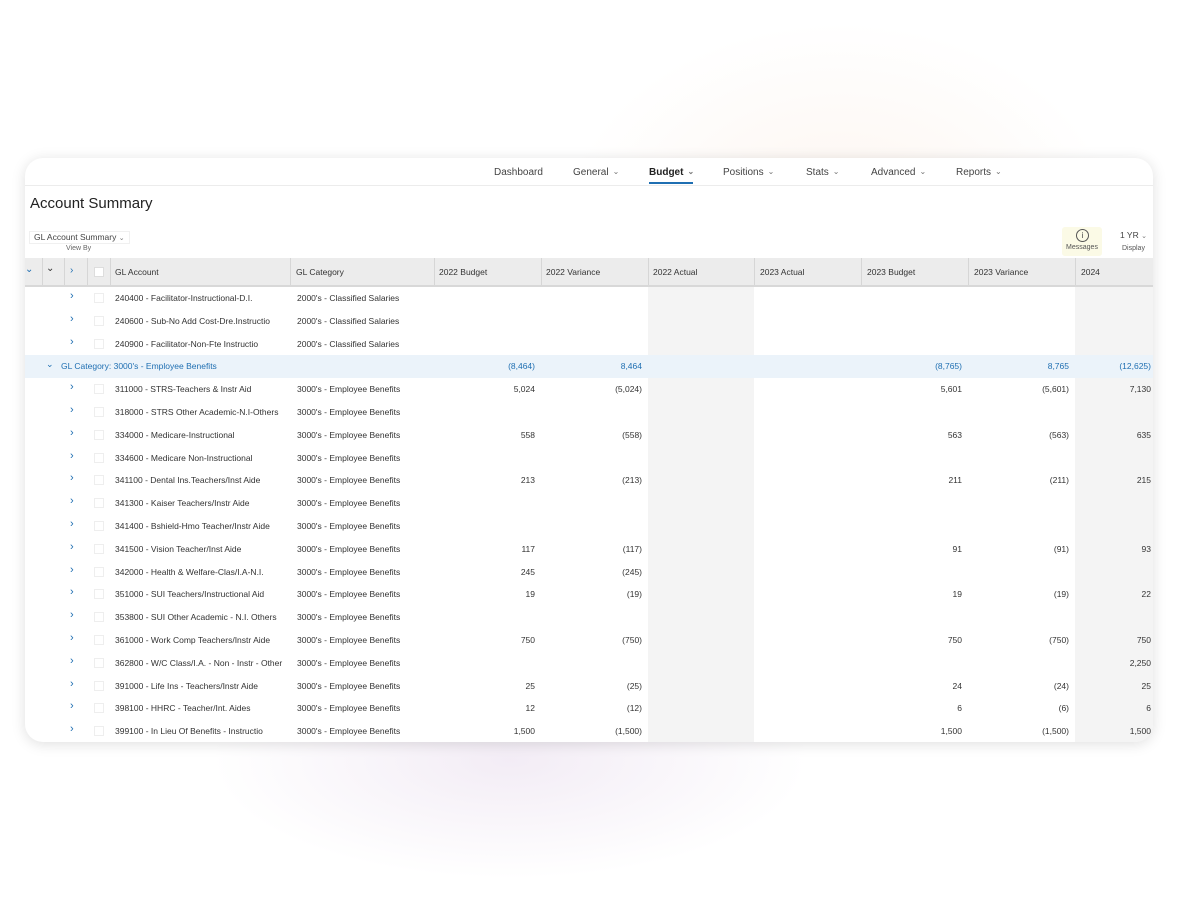 The image size is (1178, 900). What do you see at coordinates (29, 269) in the screenshot?
I see `collapse-all-icon: ⌄` at bounding box center [29, 269].